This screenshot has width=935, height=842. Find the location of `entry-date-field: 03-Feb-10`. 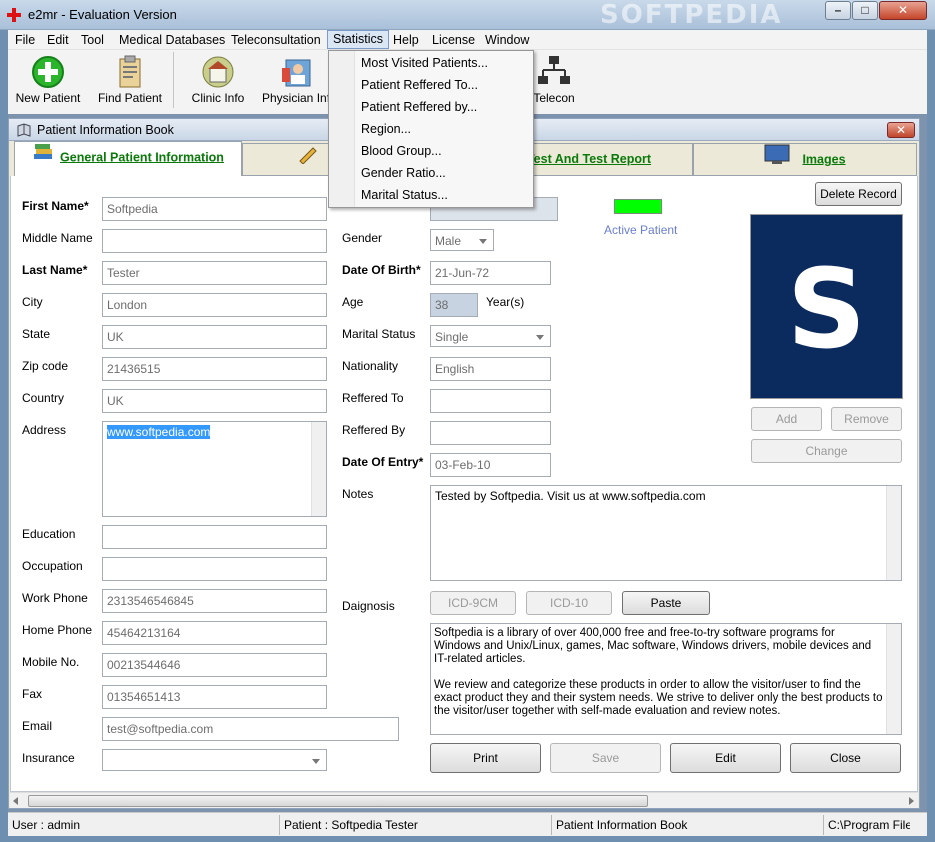

entry-date-field: 03-Feb-10 is located at coordinates (490, 465).